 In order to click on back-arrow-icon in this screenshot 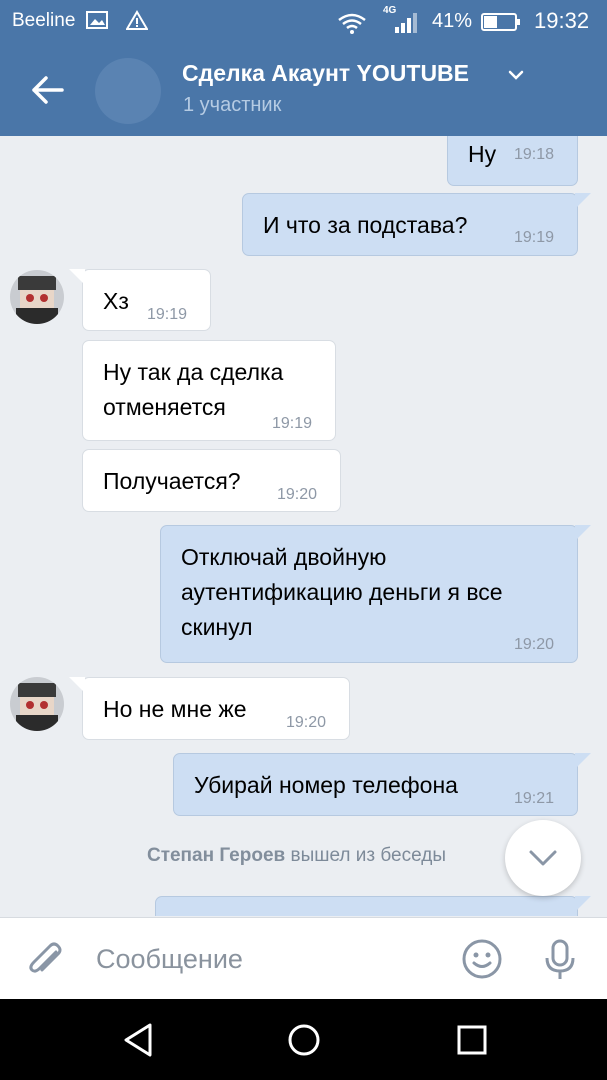, I will do `click(47, 90)`.